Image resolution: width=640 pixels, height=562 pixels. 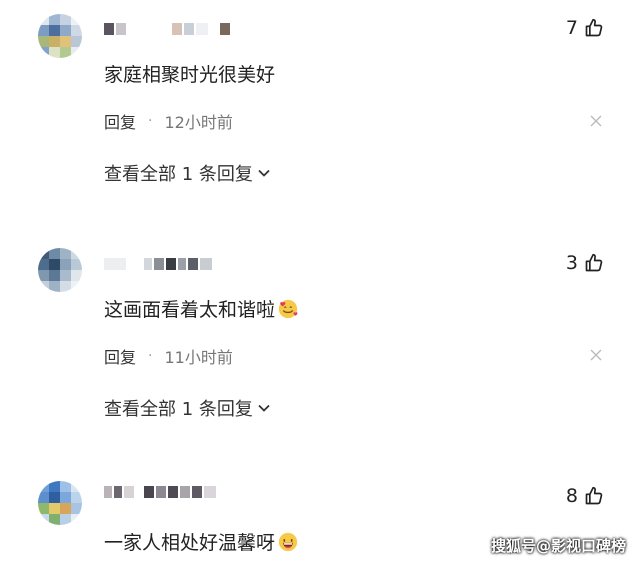 I want to click on comment-text: 一家人相处好温馨呀, so click(x=201, y=541).